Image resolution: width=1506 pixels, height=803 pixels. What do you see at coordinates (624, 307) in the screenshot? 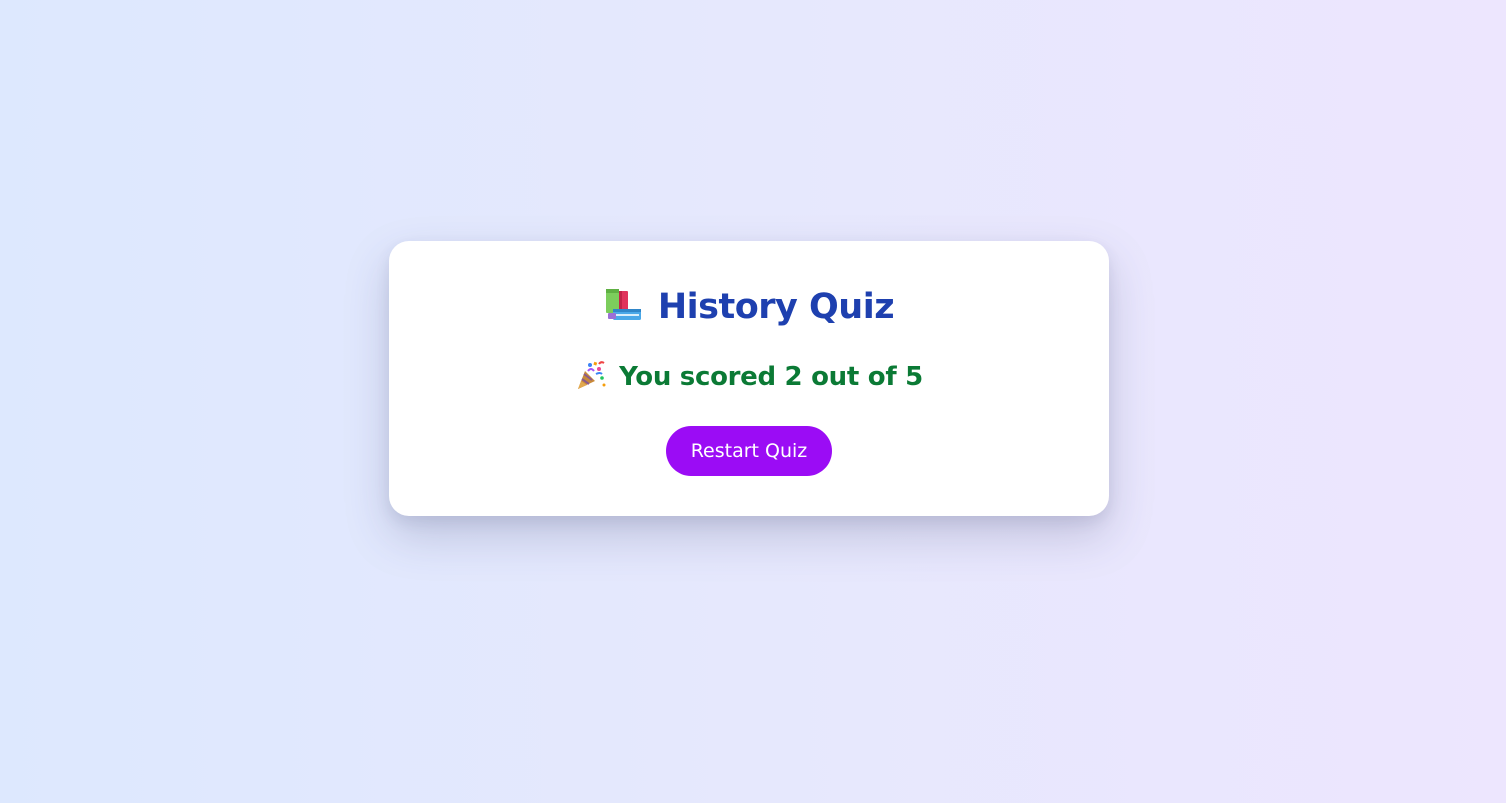
I see `books-icon` at bounding box center [624, 307].